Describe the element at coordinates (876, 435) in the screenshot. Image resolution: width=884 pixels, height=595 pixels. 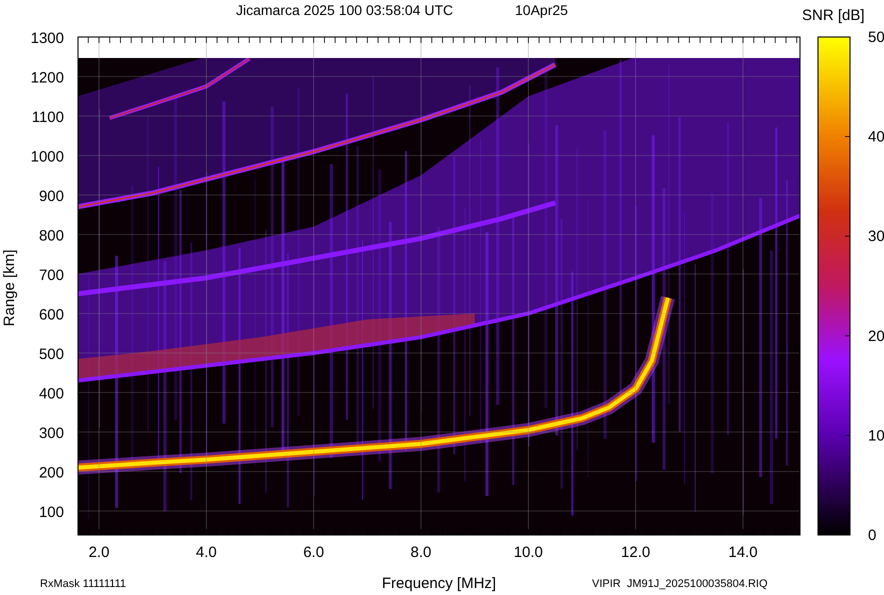
I see `colorbar-tick-label: 10` at that location.